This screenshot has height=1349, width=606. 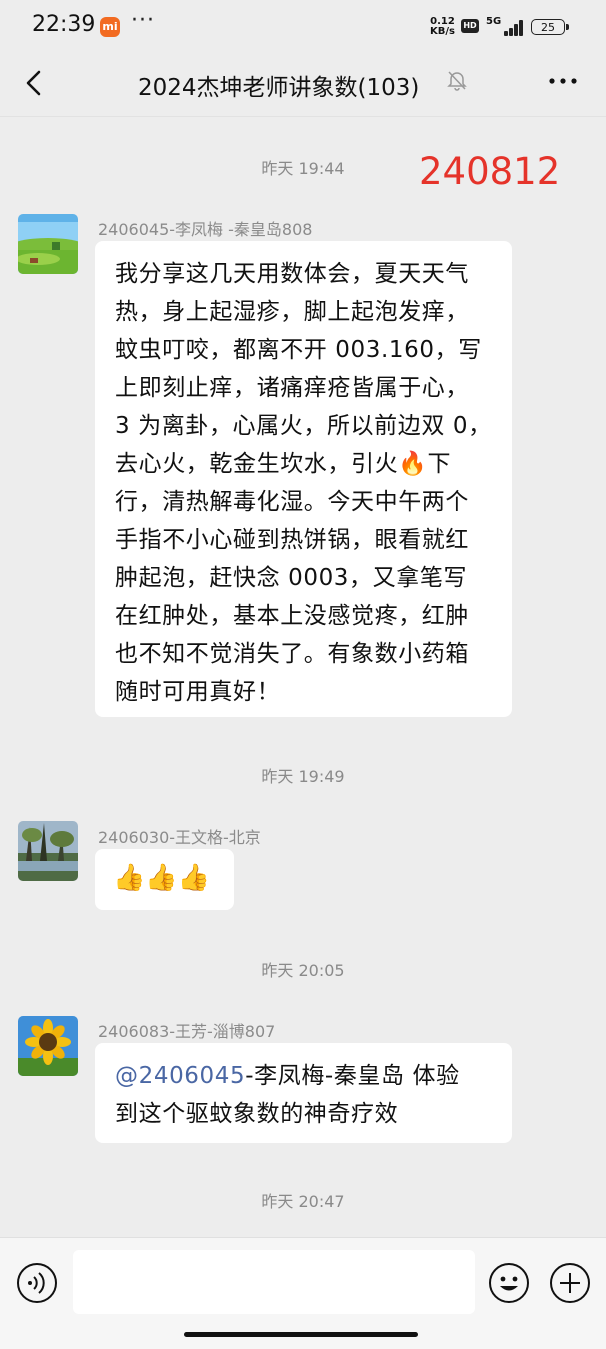 I want to click on more-dots-icon, so click(x=563, y=81).